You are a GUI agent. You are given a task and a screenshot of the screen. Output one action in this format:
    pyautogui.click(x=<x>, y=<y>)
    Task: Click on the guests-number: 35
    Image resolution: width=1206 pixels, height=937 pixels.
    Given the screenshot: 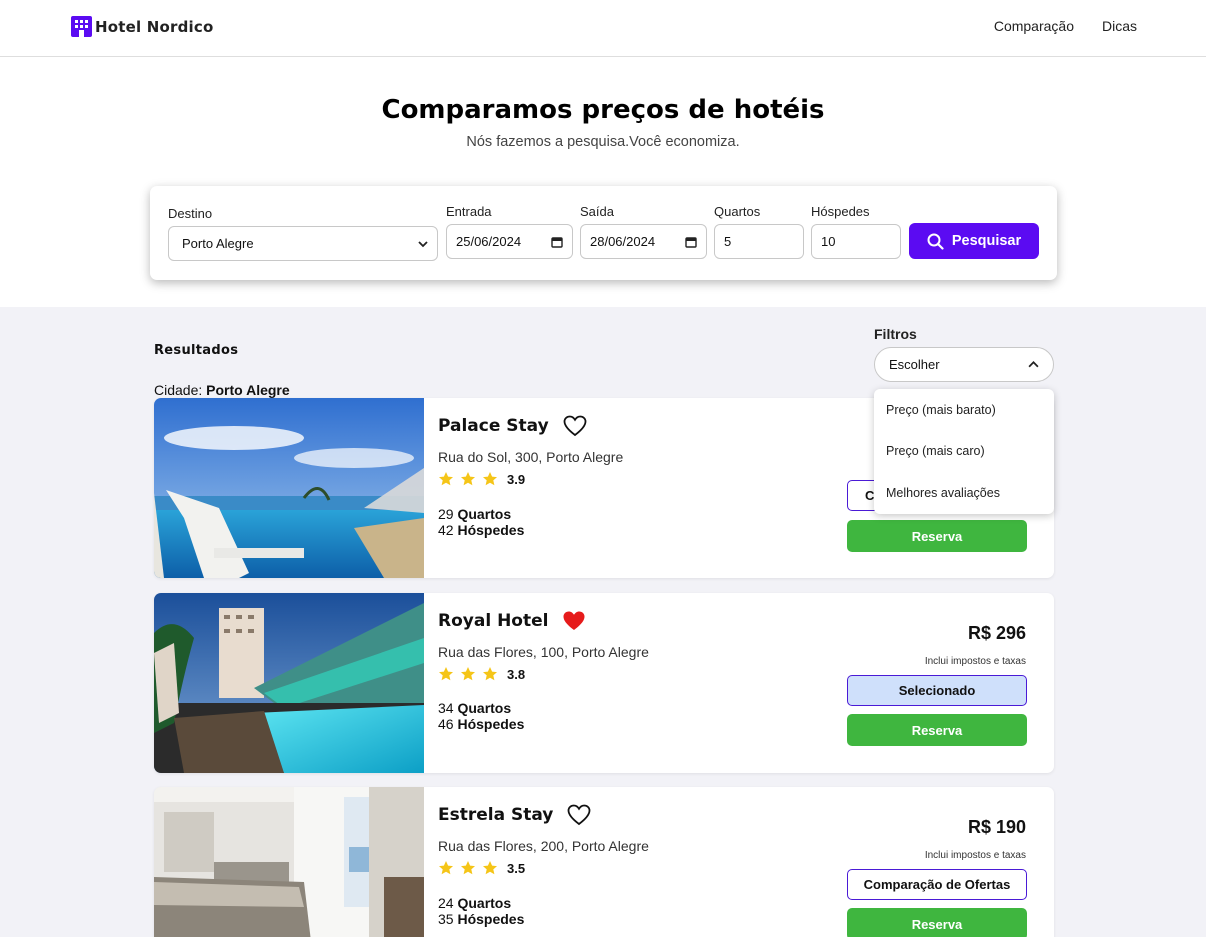 What is the action you would take?
    pyautogui.click(x=446, y=919)
    